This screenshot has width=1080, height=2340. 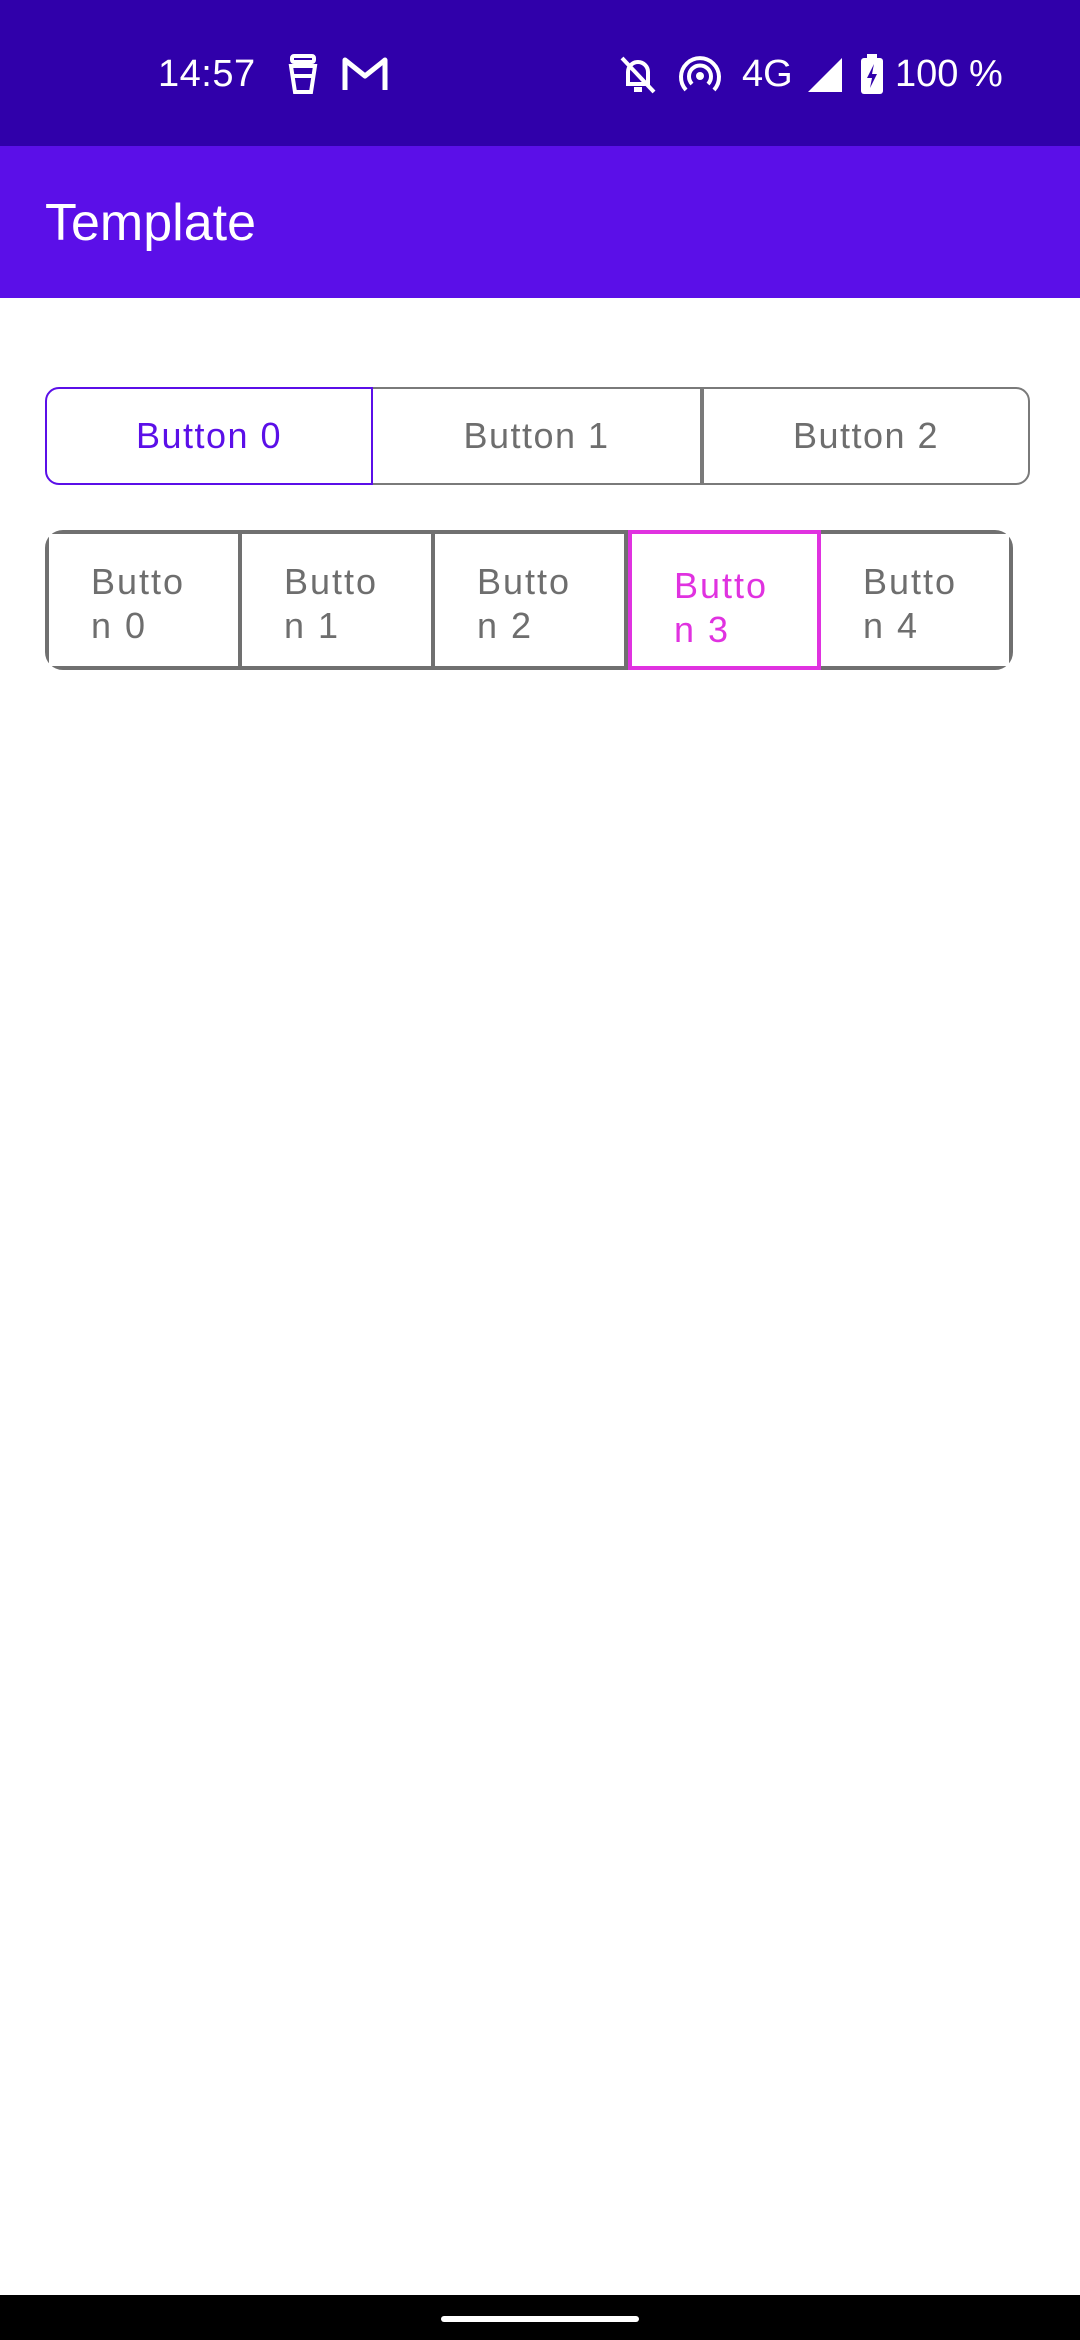 I want to click on bell-off-icon, so click(x=638, y=74).